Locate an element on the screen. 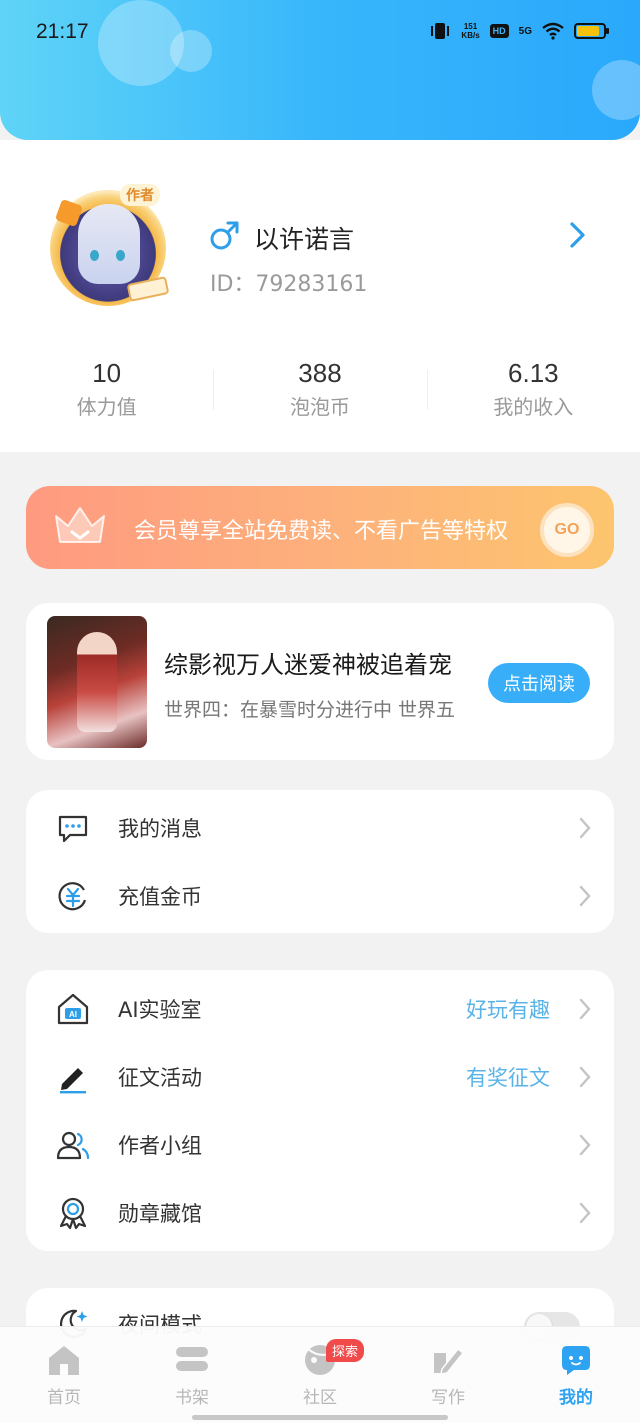  menu-item-author-group: 作者小组 is located at coordinates (320, 1145).